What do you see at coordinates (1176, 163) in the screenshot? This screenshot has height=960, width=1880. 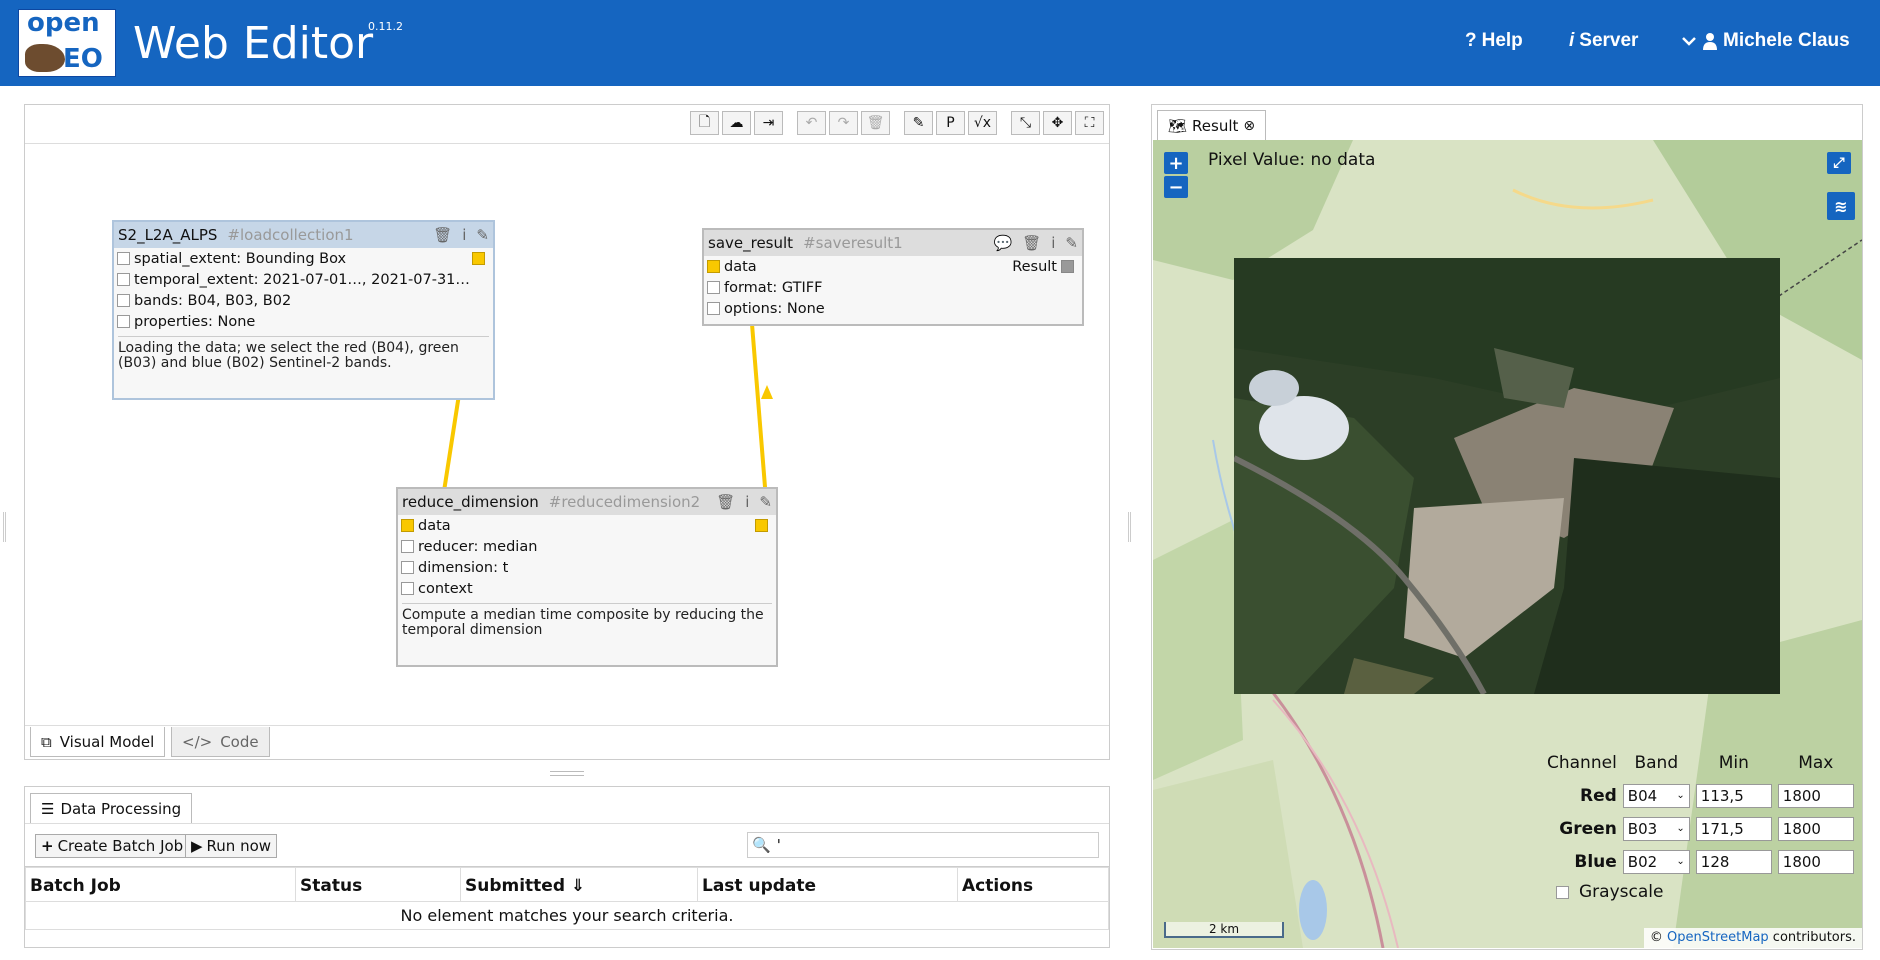 I see `zoom-in-button: +` at bounding box center [1176, 163].